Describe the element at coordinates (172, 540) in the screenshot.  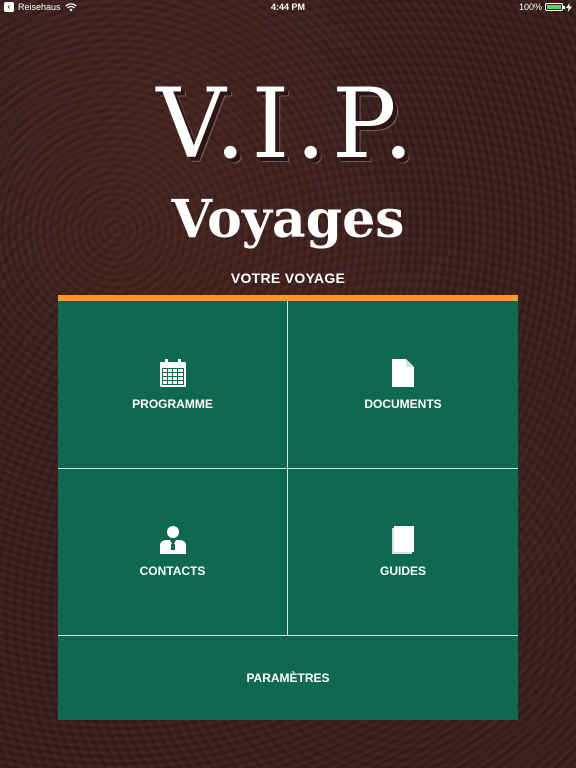
I see `person-icon` at that location.